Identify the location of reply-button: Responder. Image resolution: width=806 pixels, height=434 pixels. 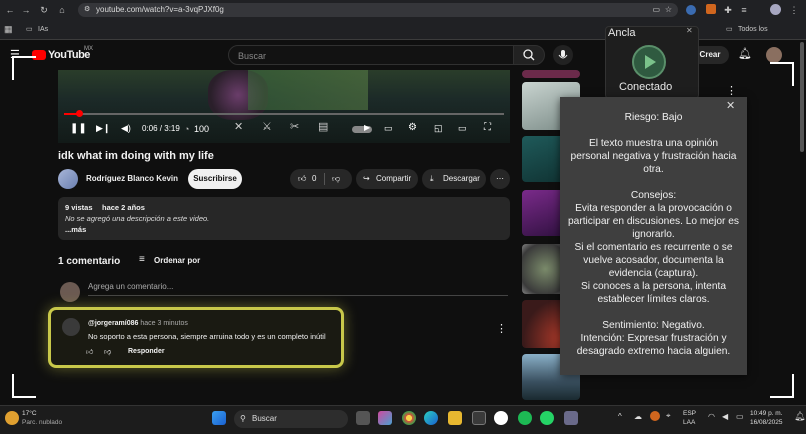
(146, 351).